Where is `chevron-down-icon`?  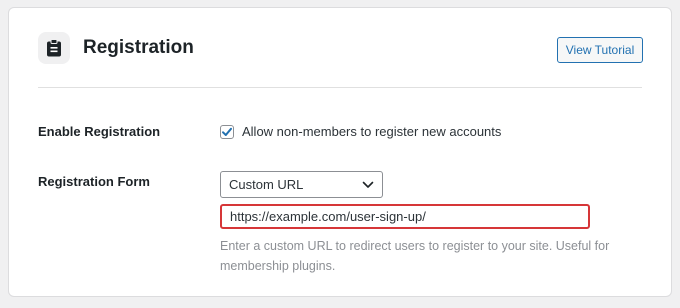 chevron-down-icon is located at coordinates (368, 184).